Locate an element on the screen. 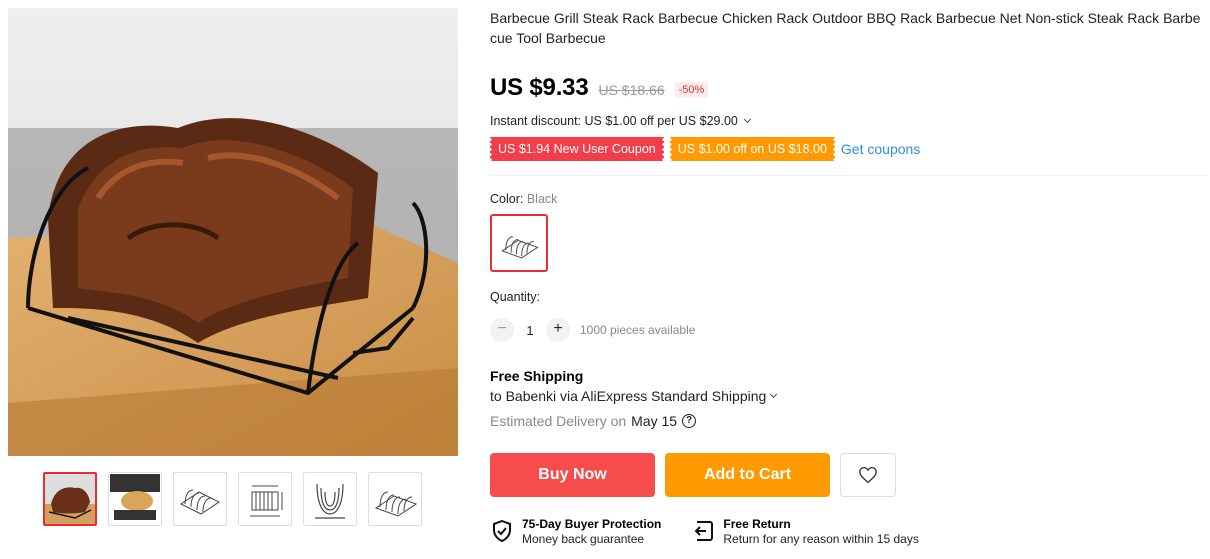 The width and height of the screenshot is (1210, 559). buyer-protection-title: 75-Day Buyer Protection is located at coordinates (592, 524).